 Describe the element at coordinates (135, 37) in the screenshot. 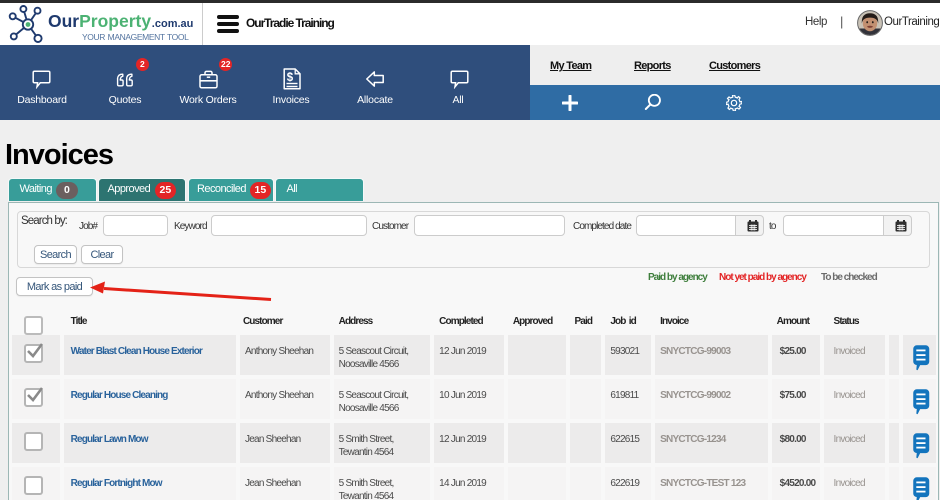

I see `svg-text: YOUR MANAGEMENT TOOL` at that location.